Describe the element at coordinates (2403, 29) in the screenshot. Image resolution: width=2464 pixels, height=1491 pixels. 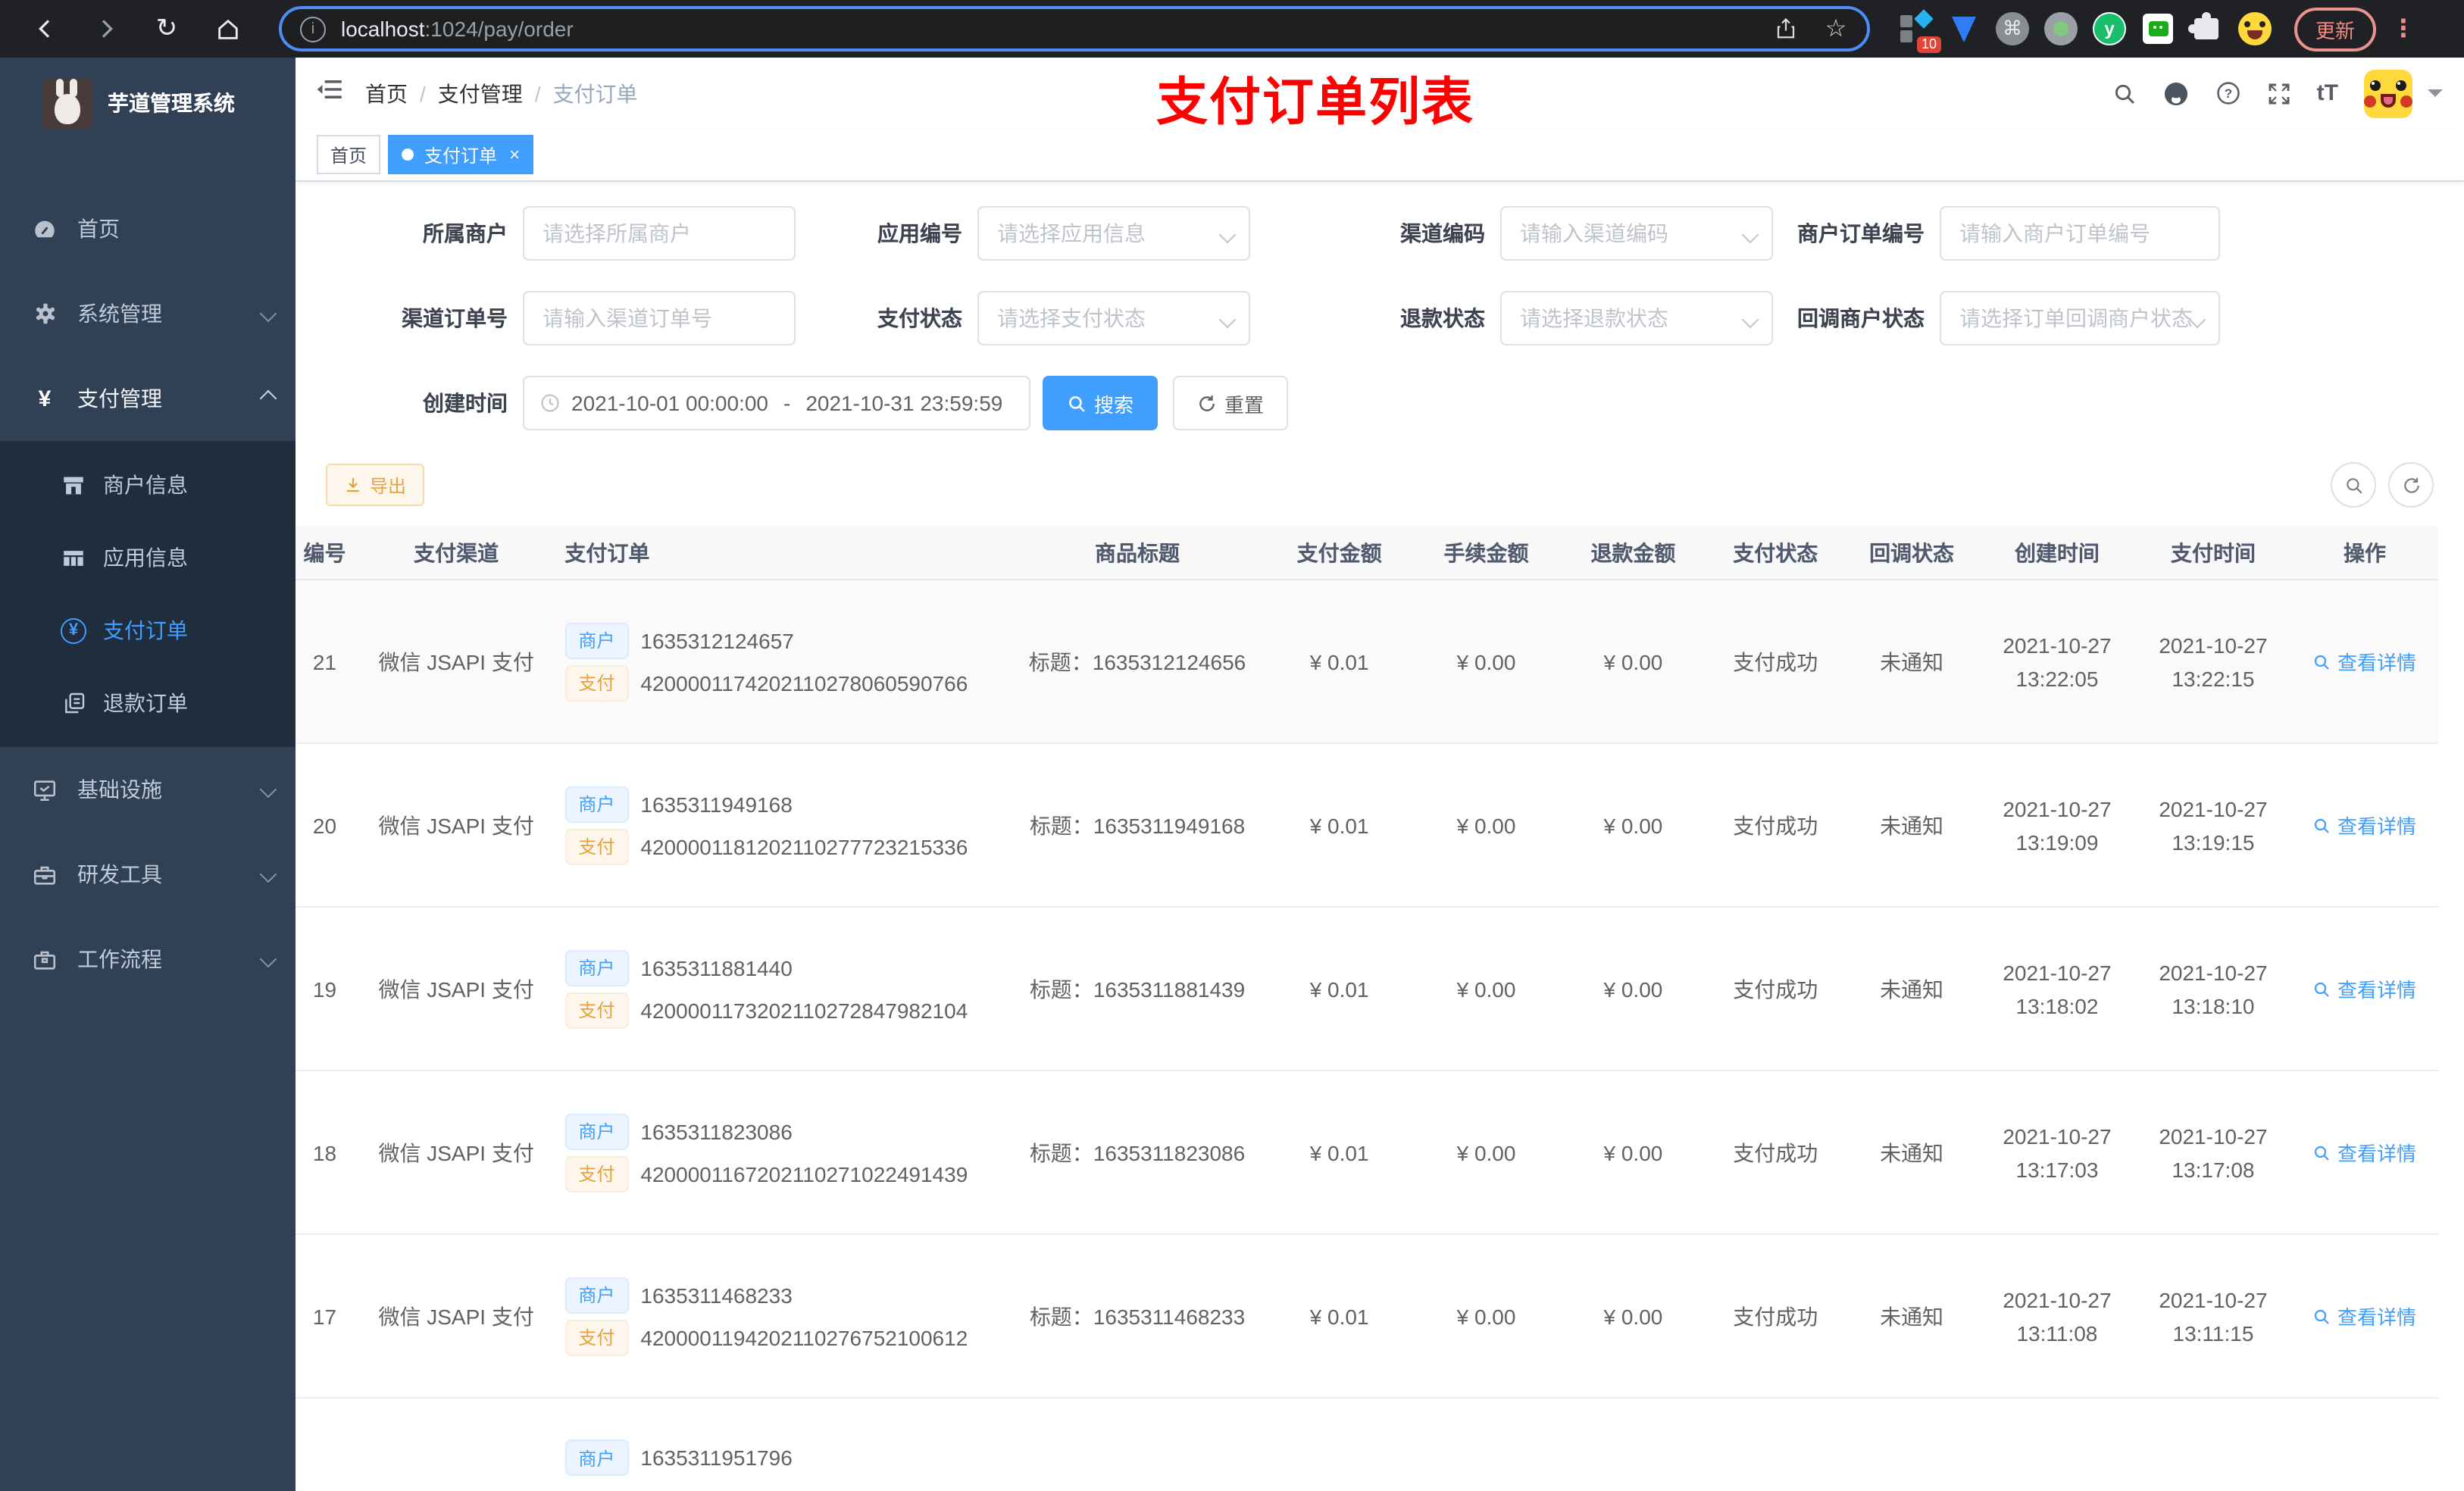
I see `browser-menu-icon: ⋮` at that location.